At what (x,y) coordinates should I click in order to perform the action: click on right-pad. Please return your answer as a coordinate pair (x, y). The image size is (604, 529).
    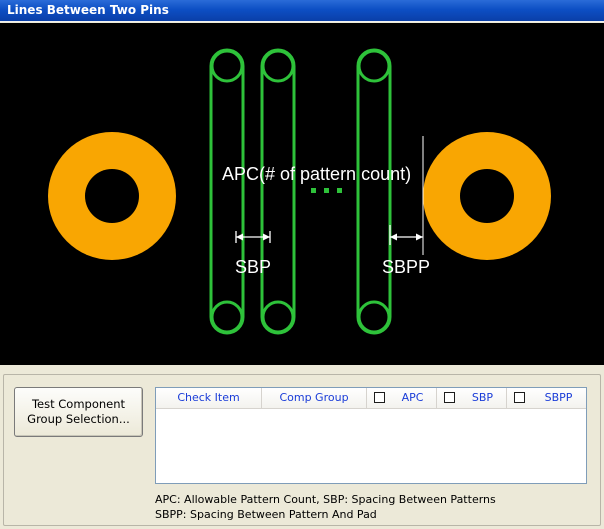
    Looking at the image, I should click on (487, 196).